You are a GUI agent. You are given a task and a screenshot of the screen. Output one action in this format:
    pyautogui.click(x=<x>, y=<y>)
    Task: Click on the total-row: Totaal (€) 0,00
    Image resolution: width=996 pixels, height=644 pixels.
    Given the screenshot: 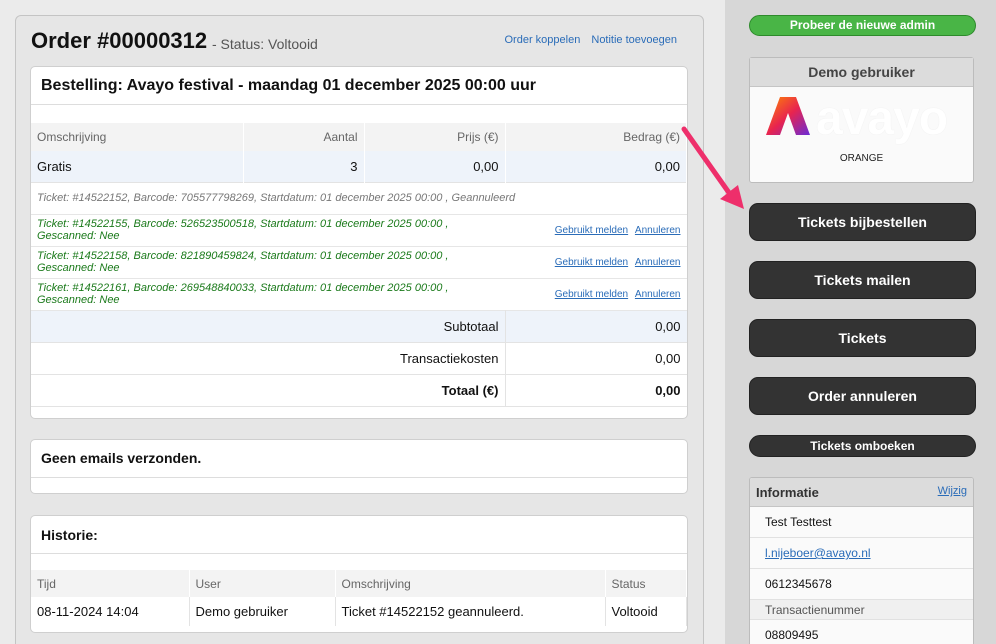 What is the action you would take?
    pyautogui.click(x=359, y=390)
    